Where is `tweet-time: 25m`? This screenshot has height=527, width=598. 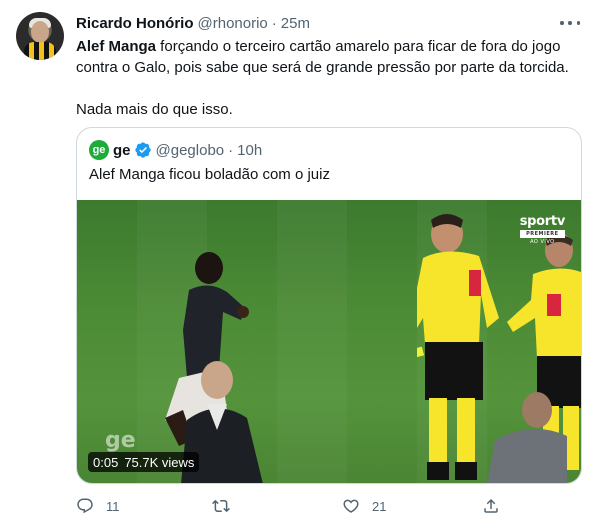 tweet-time: 25m is located at coordinates (295, 23).